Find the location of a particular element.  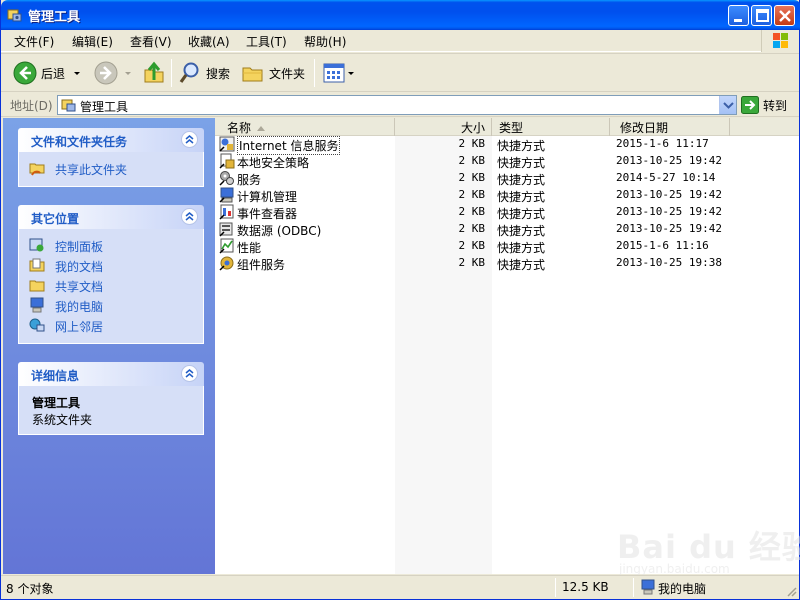

search-button: 搜索 is located at coordinates (204, 73).